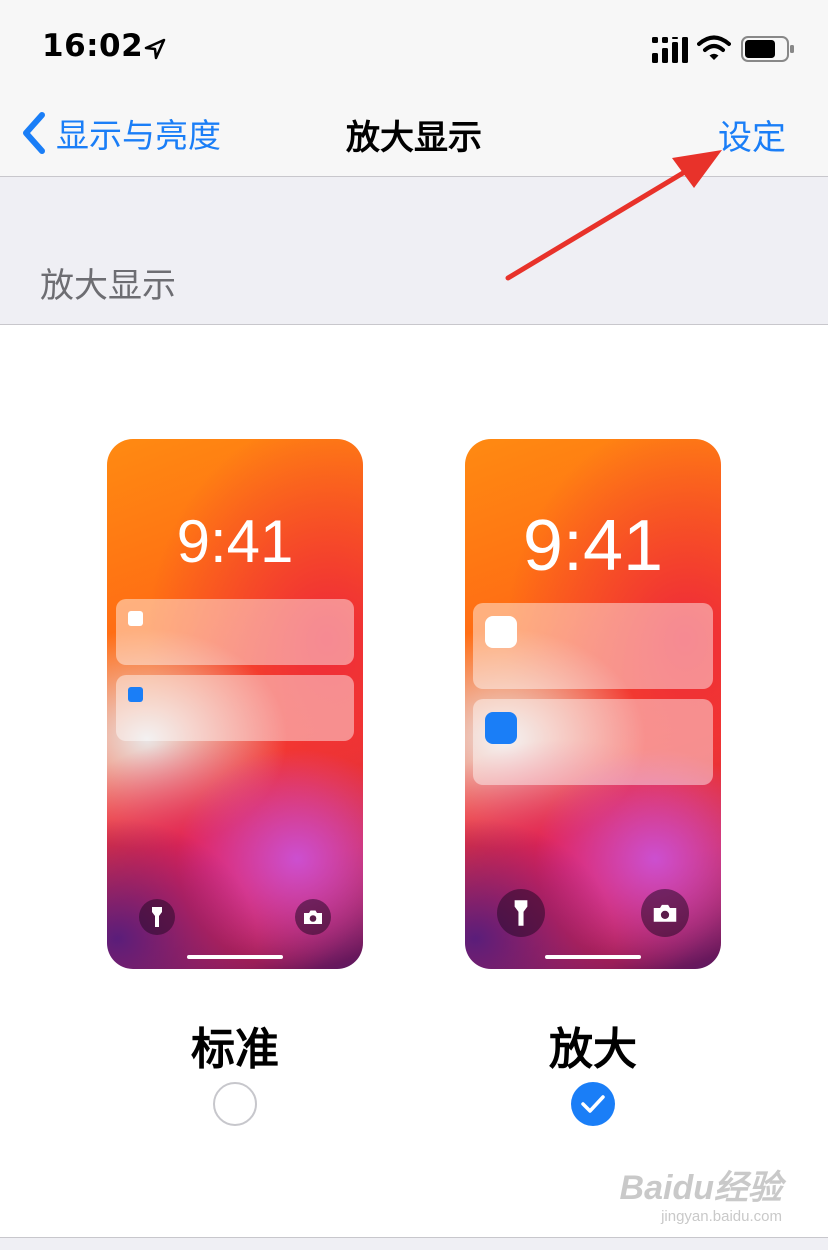 This screenshot has height=1250, width=828. Describe the element at coordinates (414, 45) in the screenshot. I see `status-bar: 16:02` at that location.